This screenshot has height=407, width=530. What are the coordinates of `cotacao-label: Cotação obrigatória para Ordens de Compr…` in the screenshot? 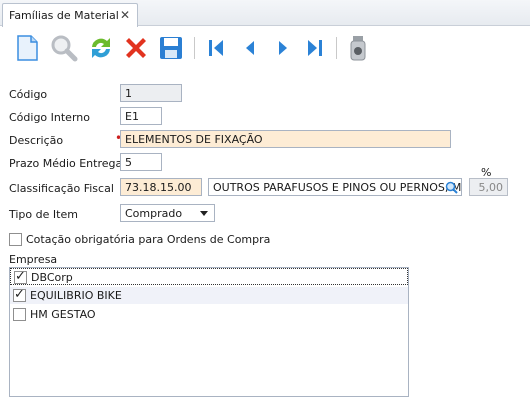 It's located at (148, 239).